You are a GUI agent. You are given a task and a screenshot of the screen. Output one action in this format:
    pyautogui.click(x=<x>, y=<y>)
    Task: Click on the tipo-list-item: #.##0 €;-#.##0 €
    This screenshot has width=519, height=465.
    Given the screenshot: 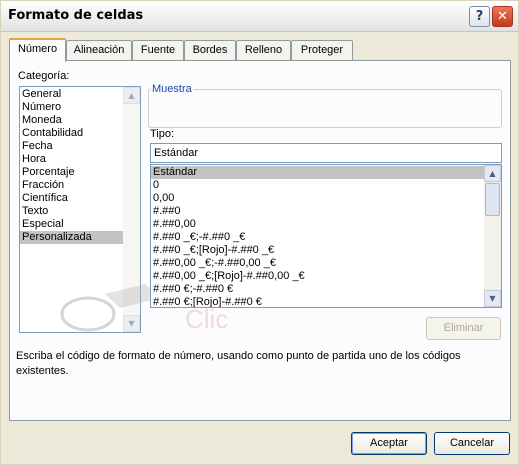 What is the action you would take?
    pyautogui.click(x=326, y=289)
    